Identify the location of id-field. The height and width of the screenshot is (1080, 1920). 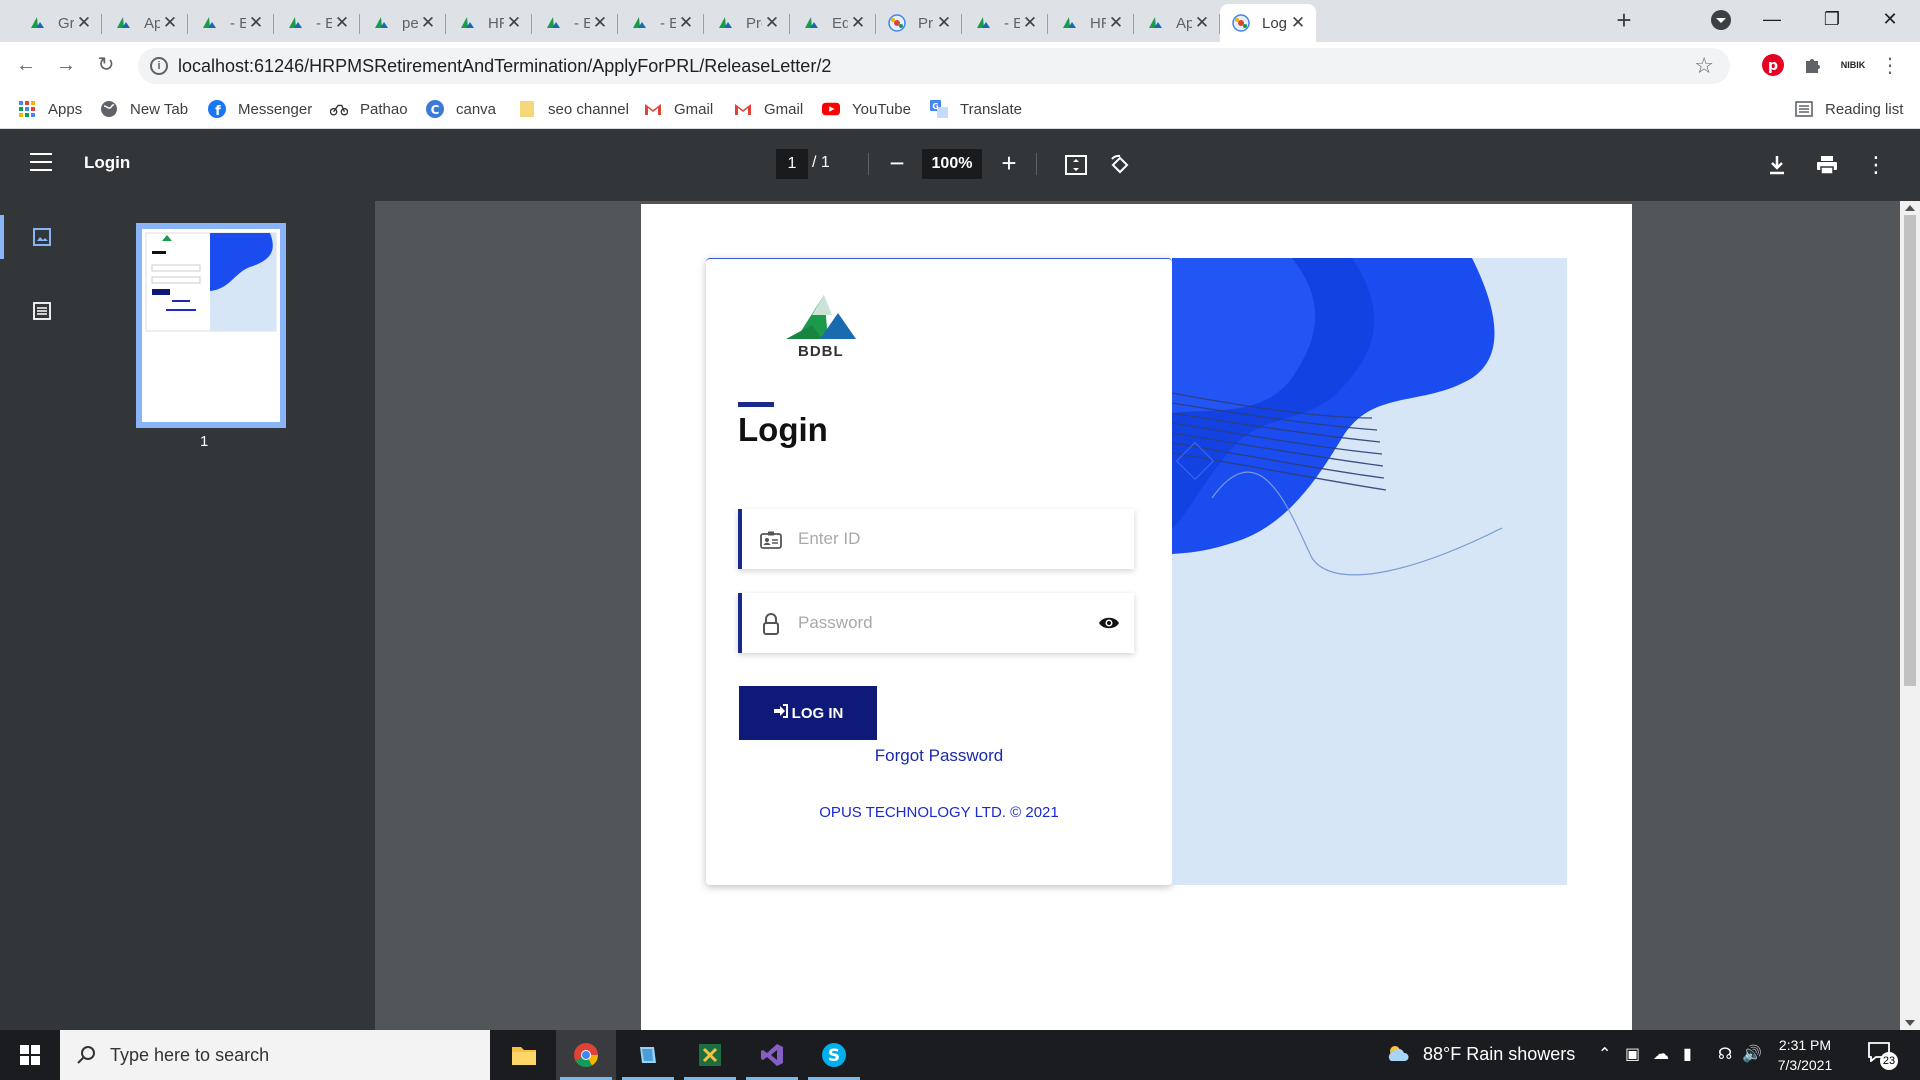
(936, 539).